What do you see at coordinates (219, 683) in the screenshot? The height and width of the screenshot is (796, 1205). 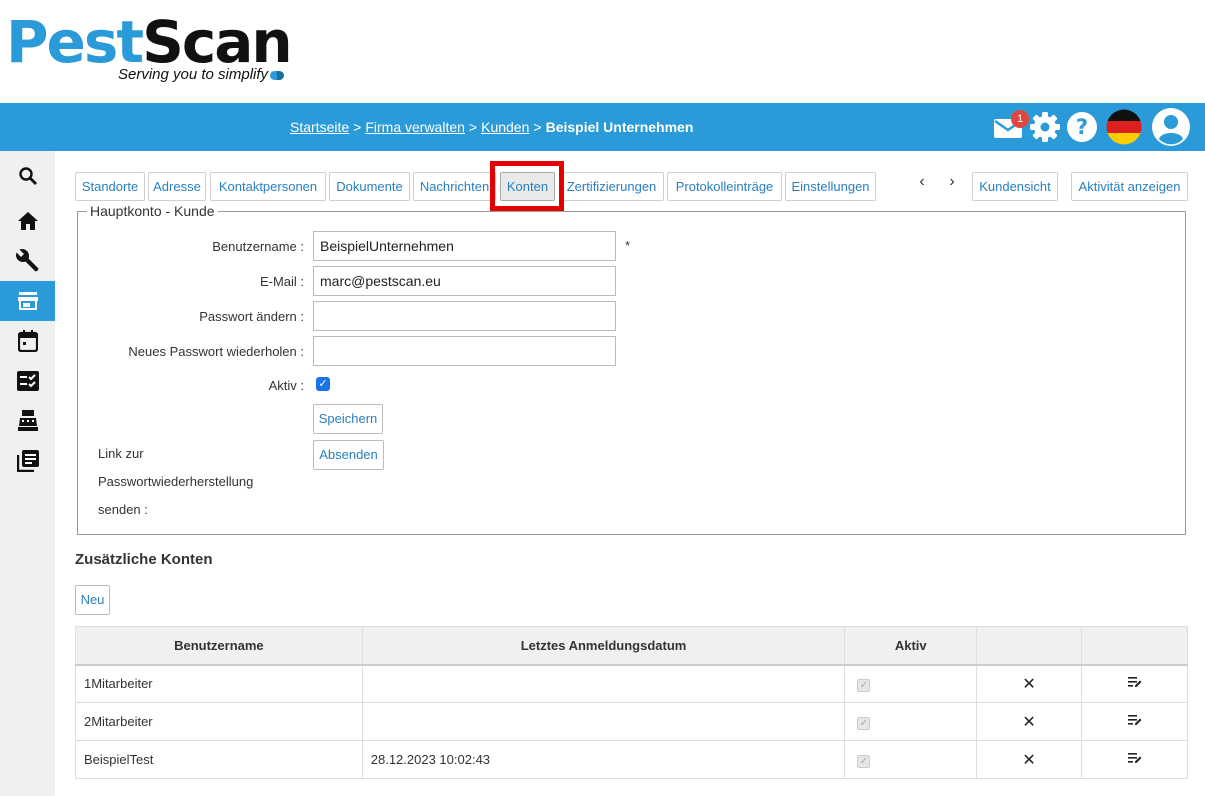 I see `row-username: 1Mitarbeiter` at bounding box center [219, 683].